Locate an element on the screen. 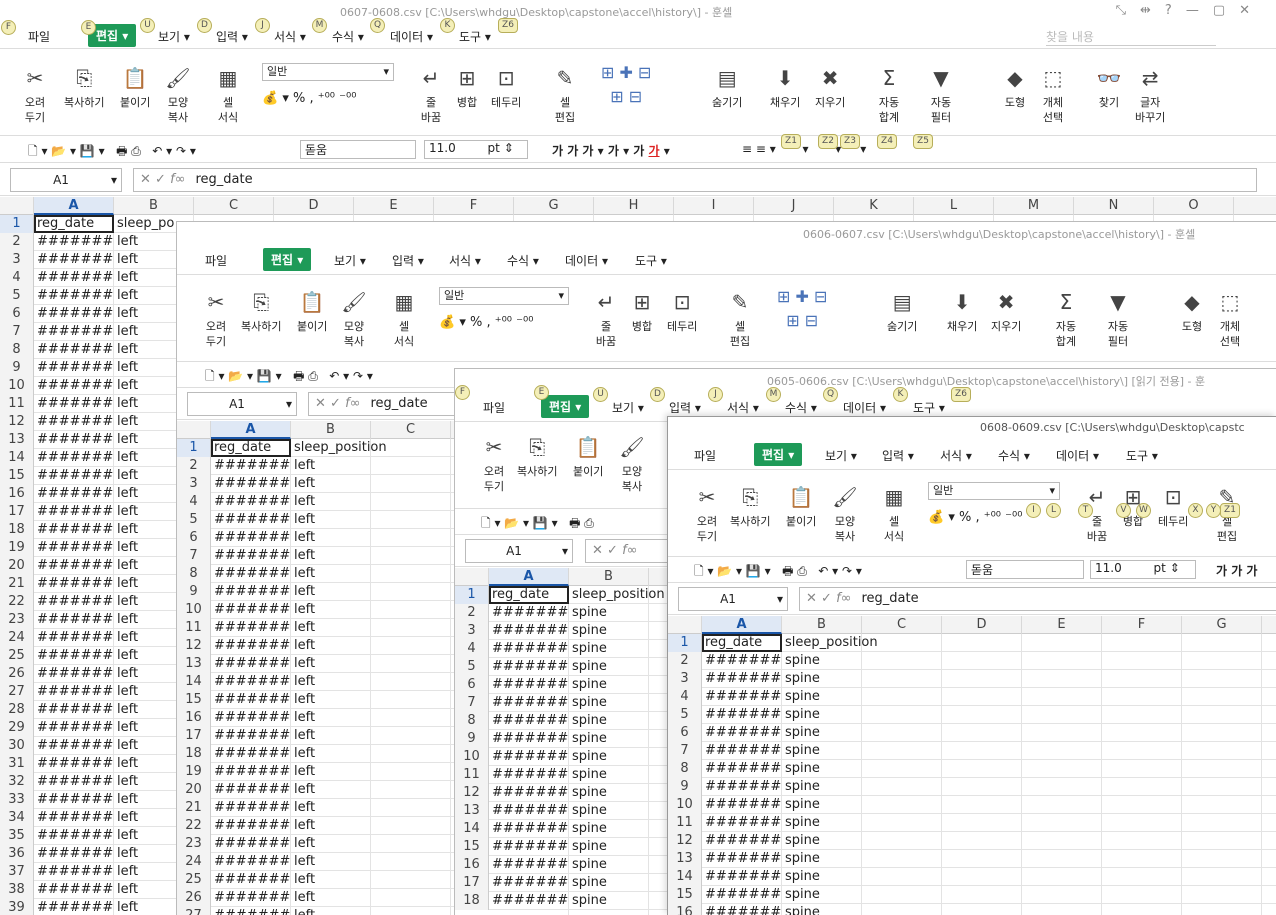 The height and width of the screenshot is (915, 1276). menu-tools: 도구 ▾ is located at coordinates (651, 260).